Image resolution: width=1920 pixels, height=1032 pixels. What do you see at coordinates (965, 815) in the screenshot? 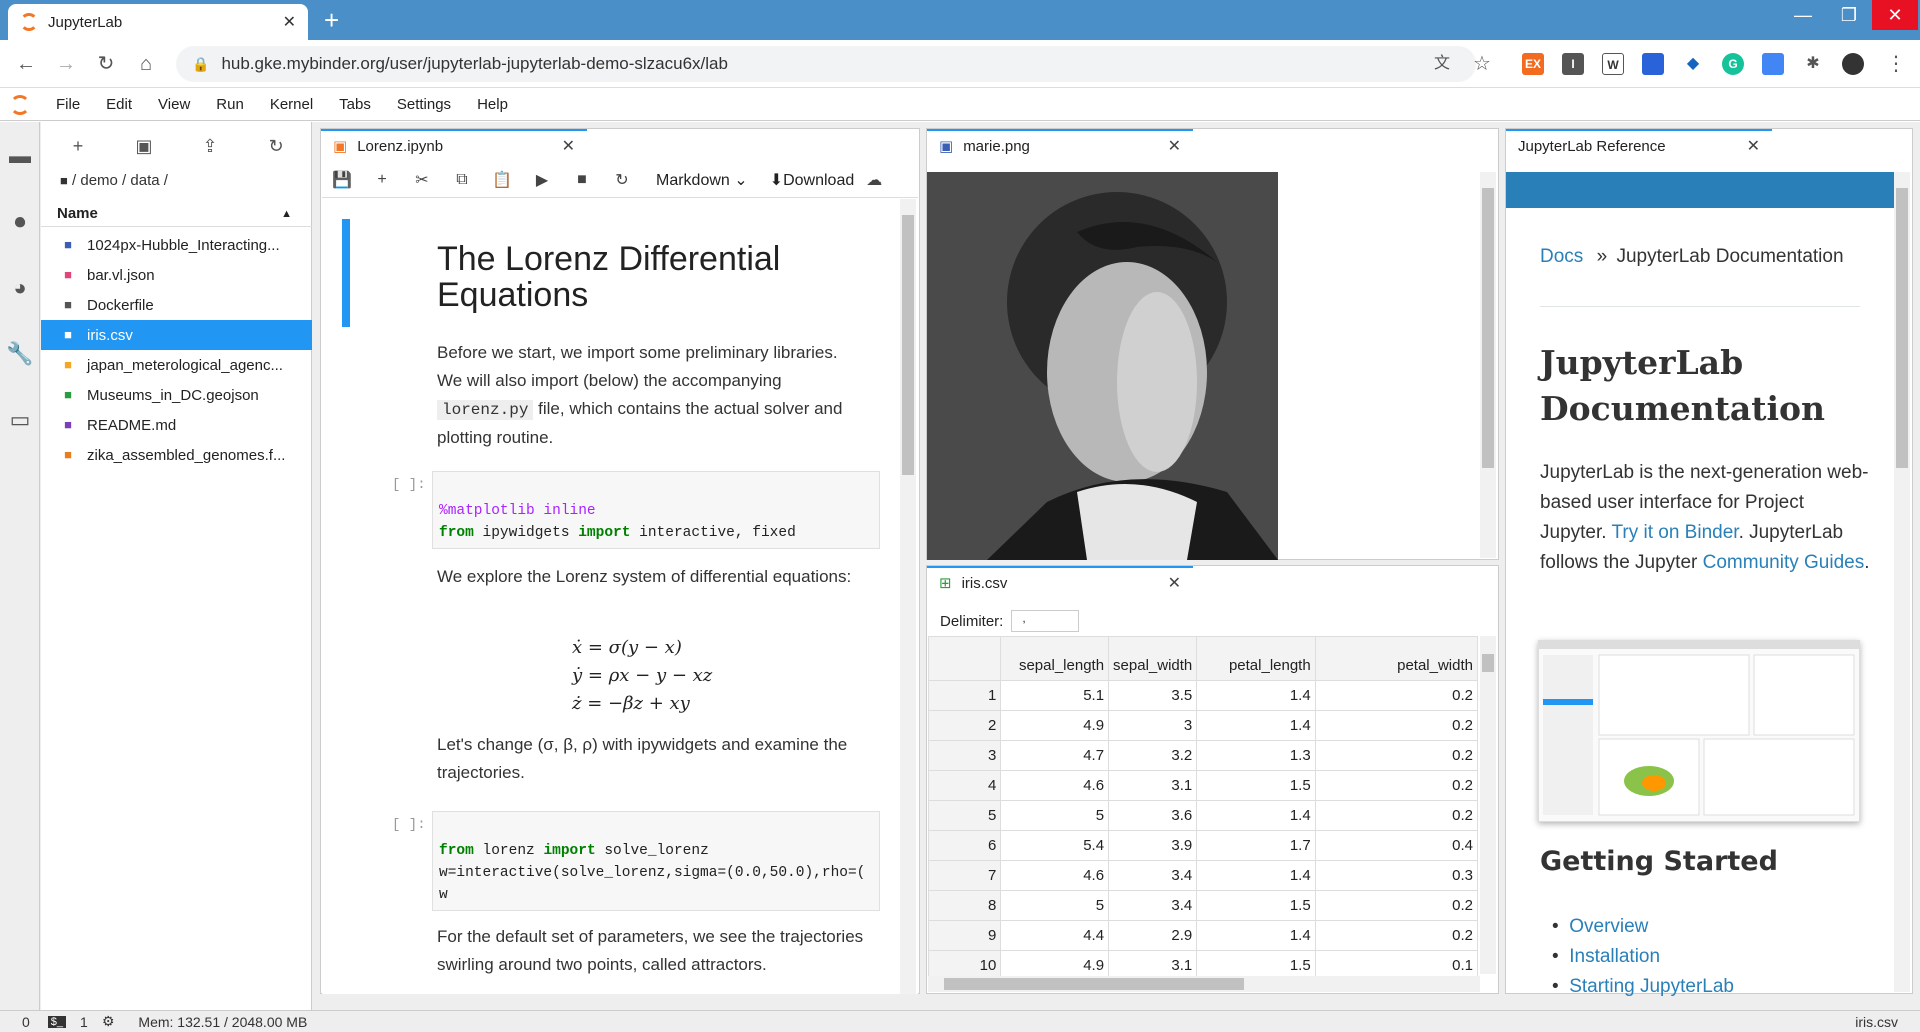
I see `csv-row-index: 5` at bounding box center [965, 815].